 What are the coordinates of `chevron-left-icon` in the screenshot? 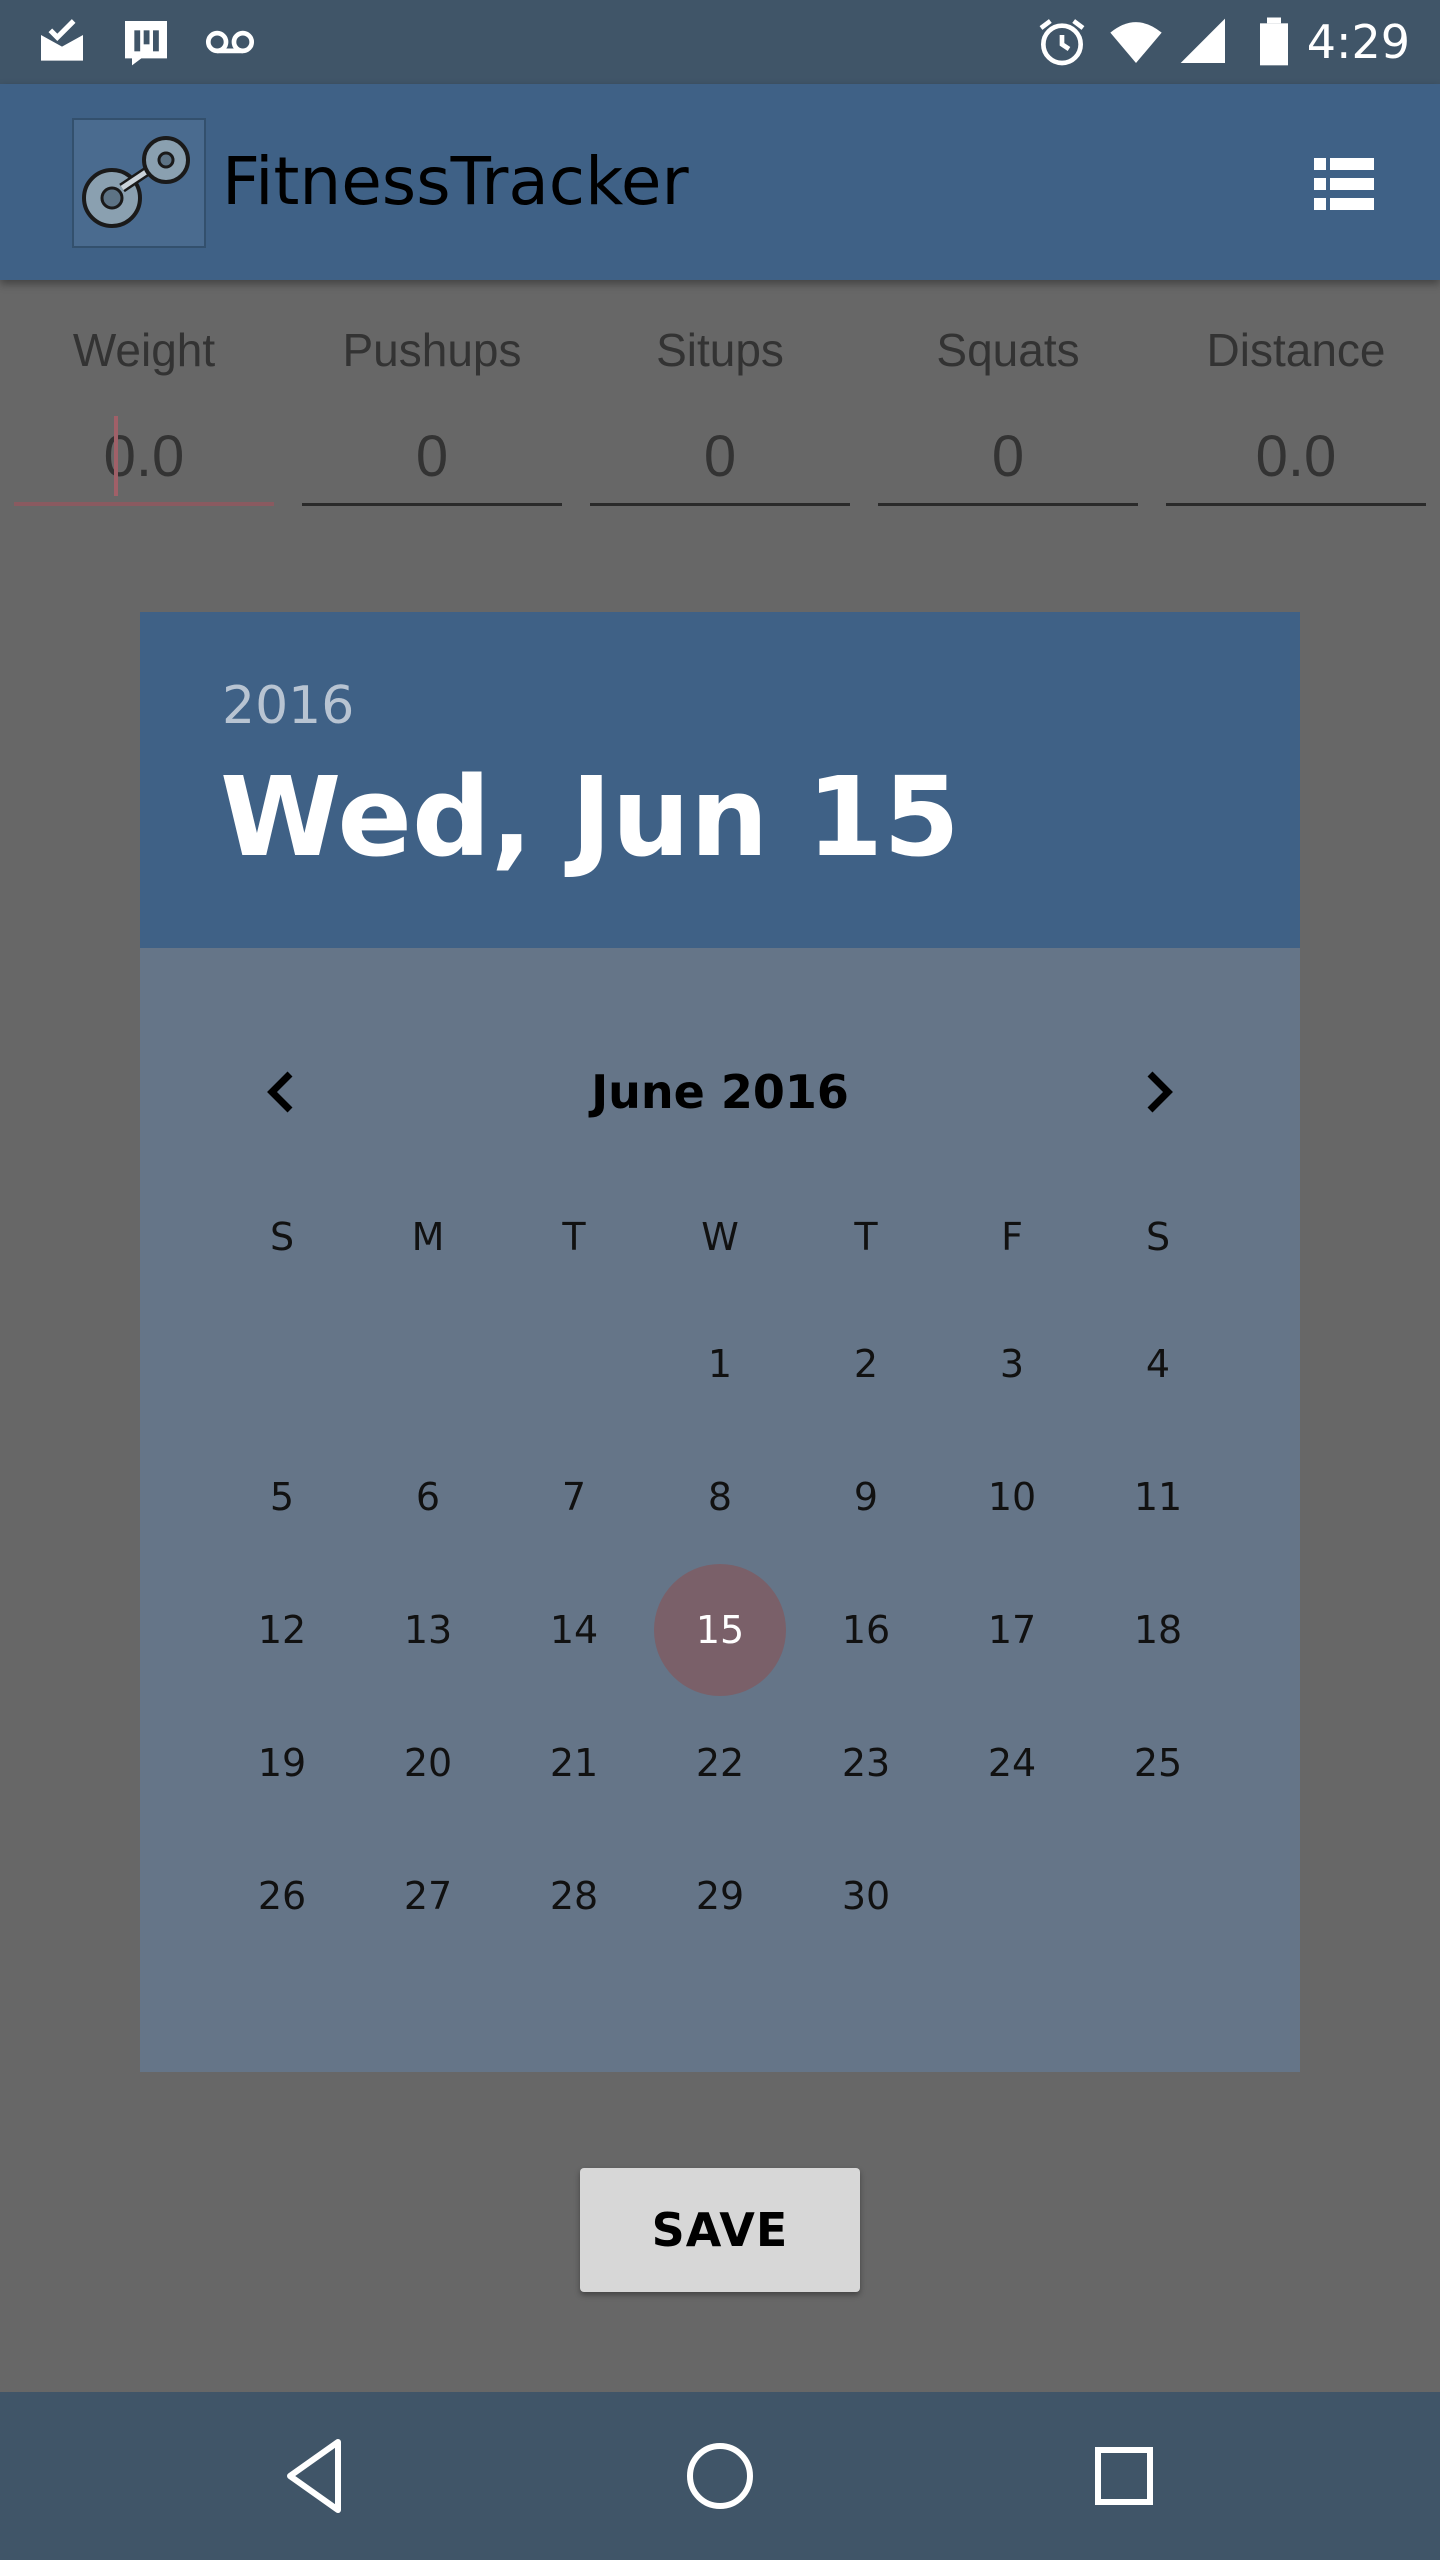 It's located at (280, 1092).